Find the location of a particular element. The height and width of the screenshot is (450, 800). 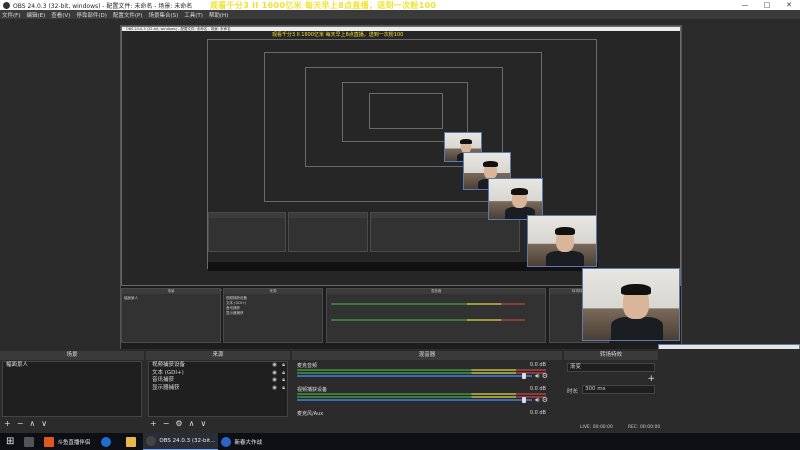

douyu-icon is located at coordinates (49, 441).